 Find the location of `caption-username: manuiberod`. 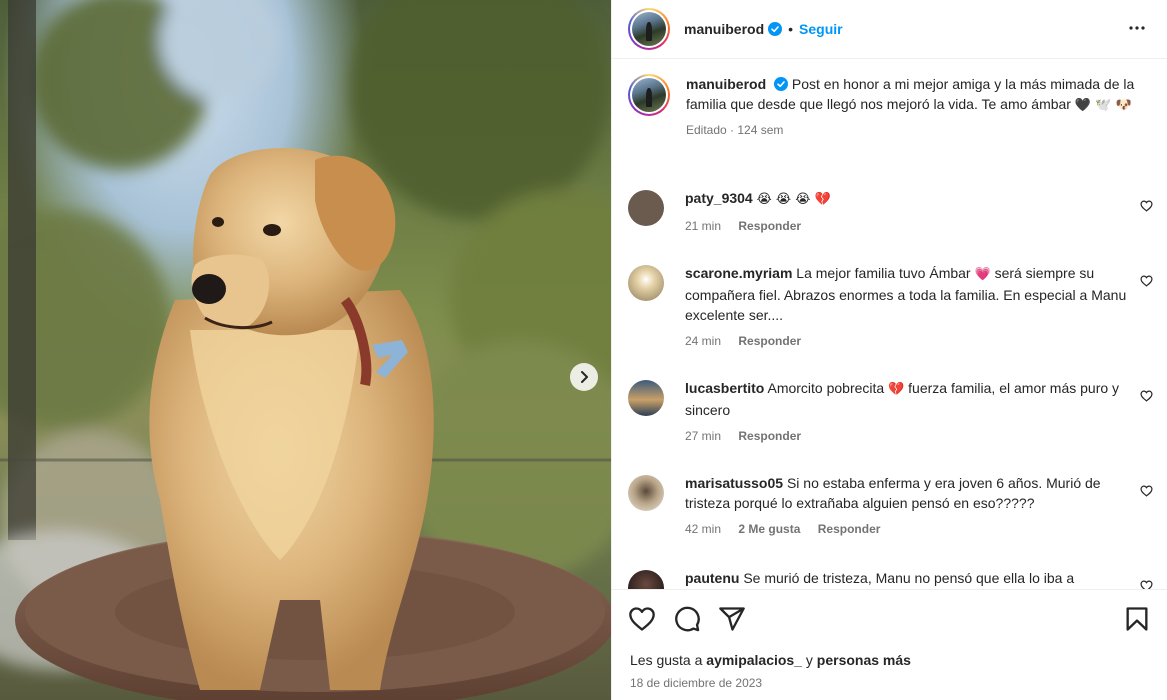

caption-username: manuiberod is located at coordinates (726, 84).